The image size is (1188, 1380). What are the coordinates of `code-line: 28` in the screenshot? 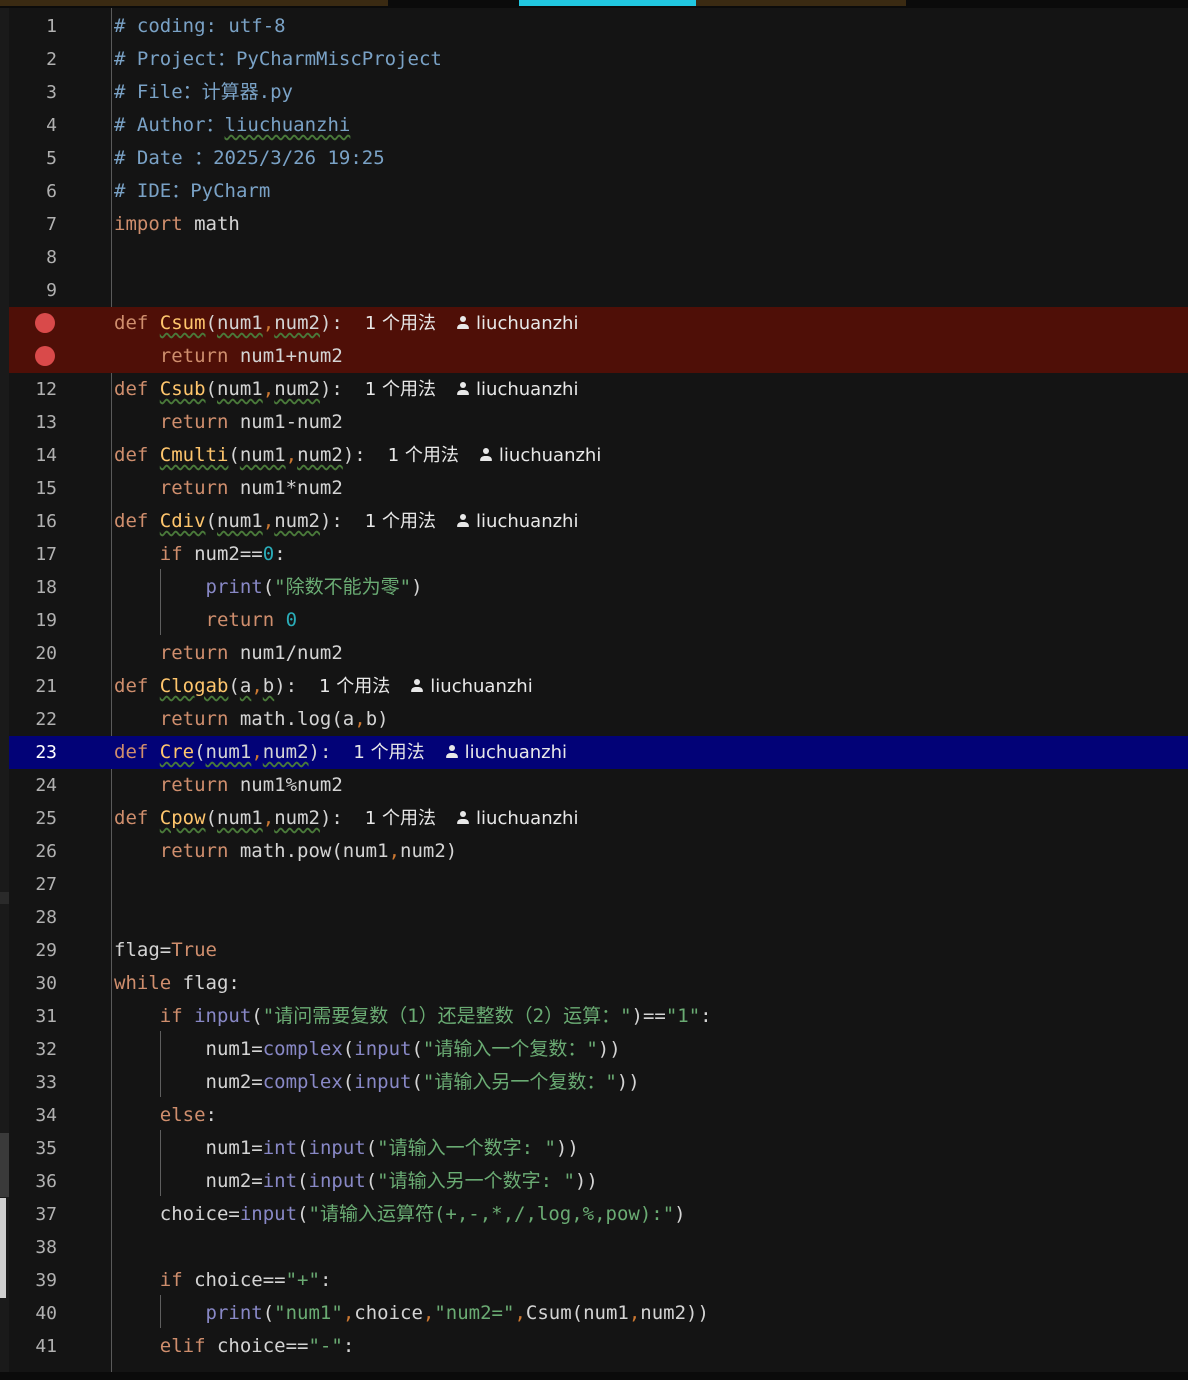 It's located at (598, 917).